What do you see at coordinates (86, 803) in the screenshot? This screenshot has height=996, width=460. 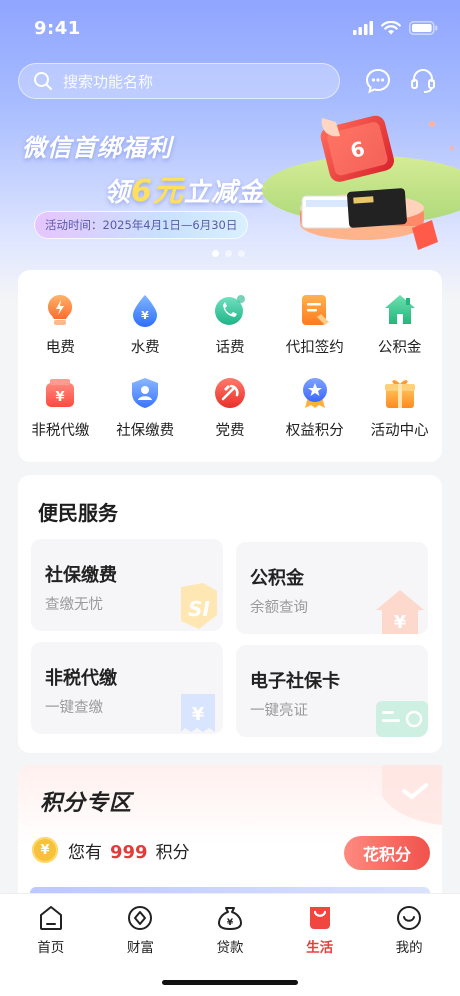 I see `points-title: 积分专区` at bounding box center [86, 803].